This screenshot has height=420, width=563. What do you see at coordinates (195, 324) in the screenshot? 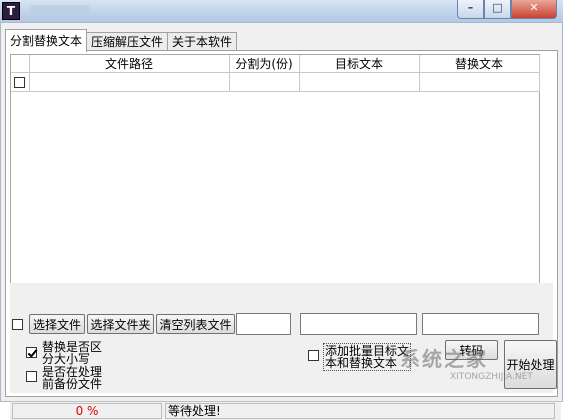
I see `clear-list-button: 清空列表文件` at bounding box center [195, 324].